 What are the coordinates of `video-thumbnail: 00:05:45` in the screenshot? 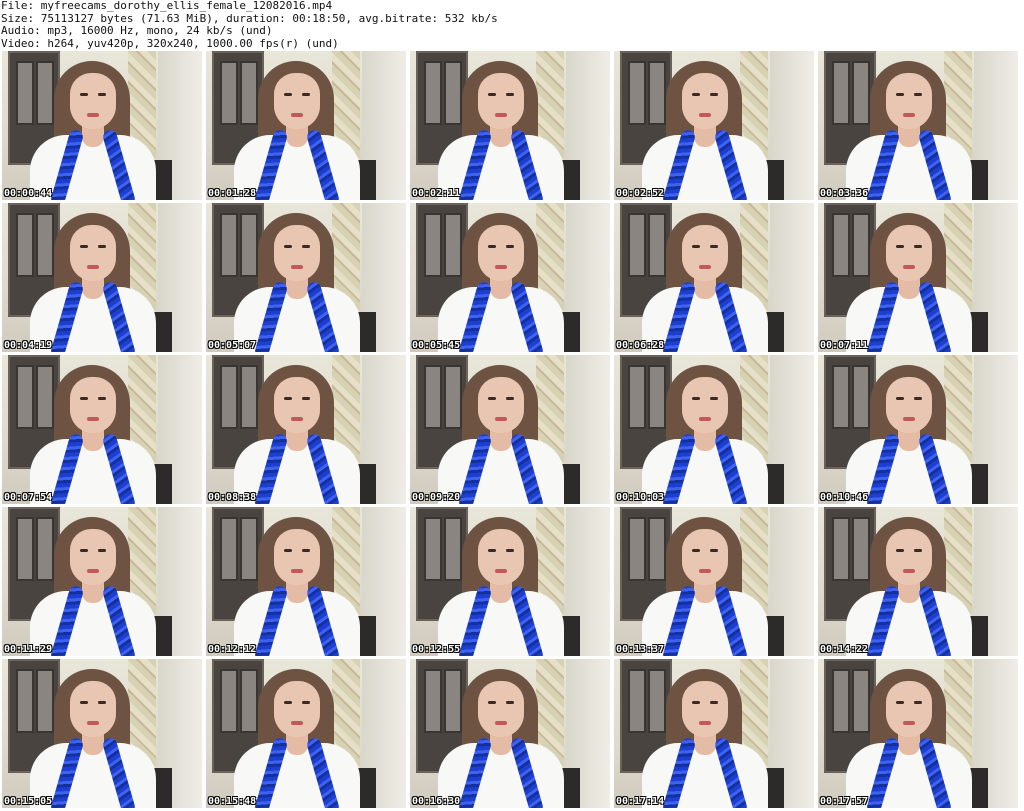 It's located at (510, 277).